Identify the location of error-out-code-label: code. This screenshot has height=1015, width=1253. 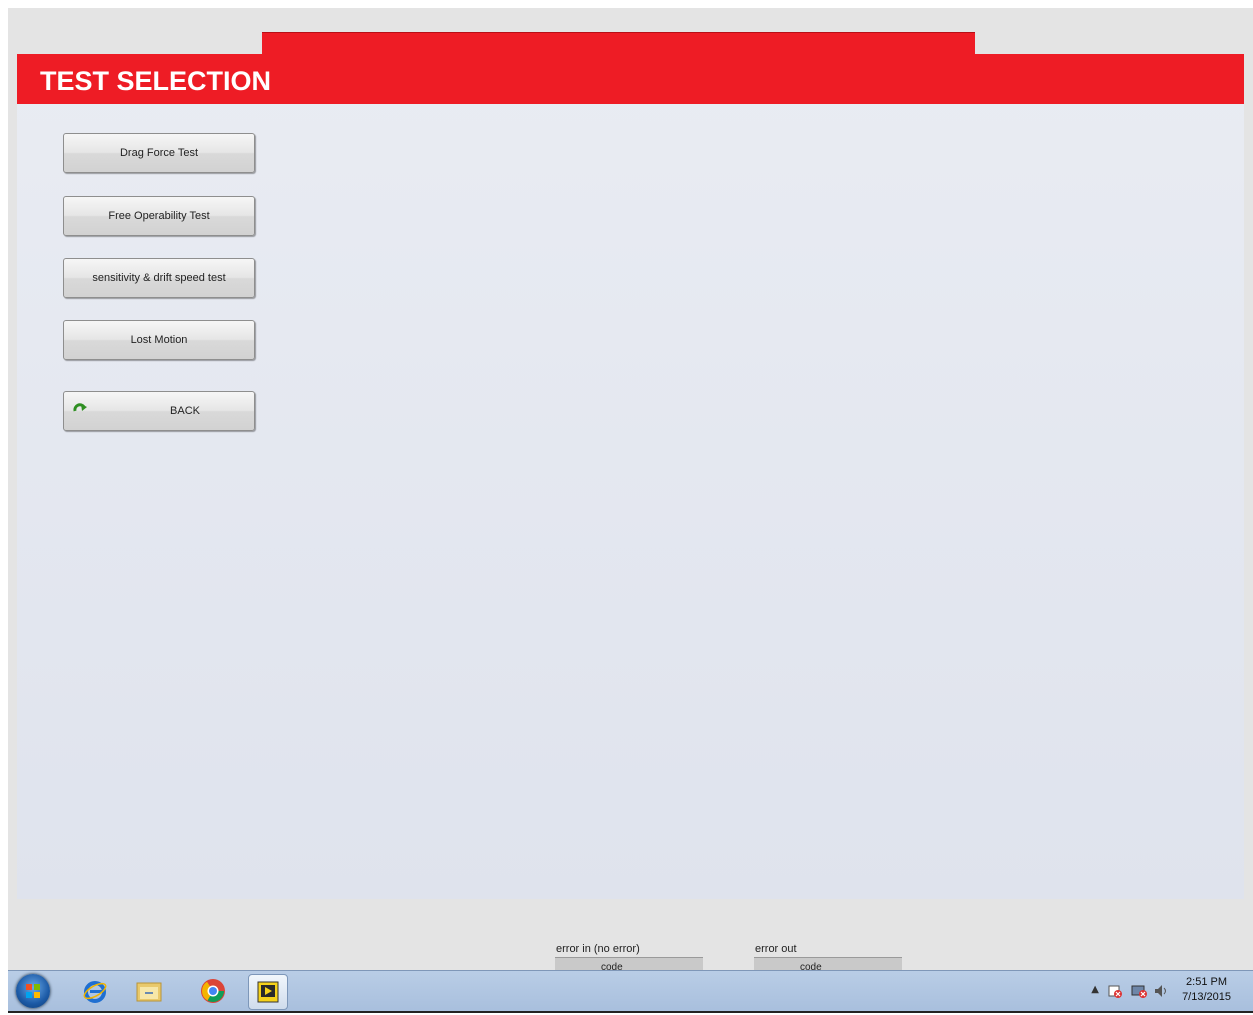
(811, 966).